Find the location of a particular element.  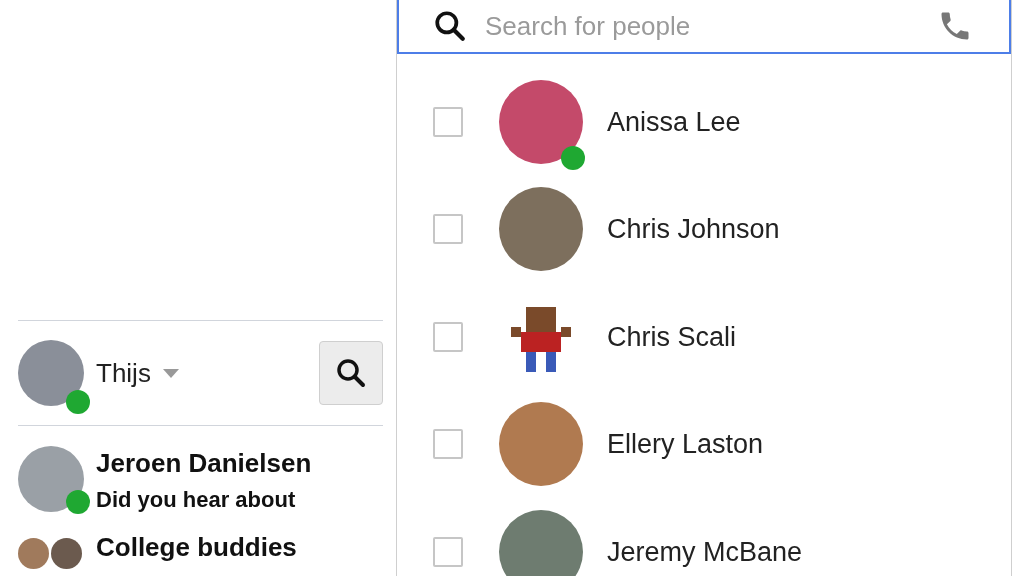

user-name: Thijs is located at coordinates (123, 373).